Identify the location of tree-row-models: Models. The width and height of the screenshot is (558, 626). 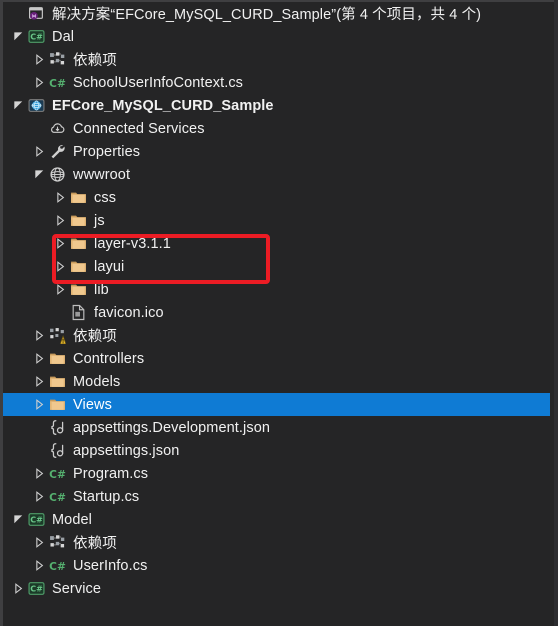
(278, 381).